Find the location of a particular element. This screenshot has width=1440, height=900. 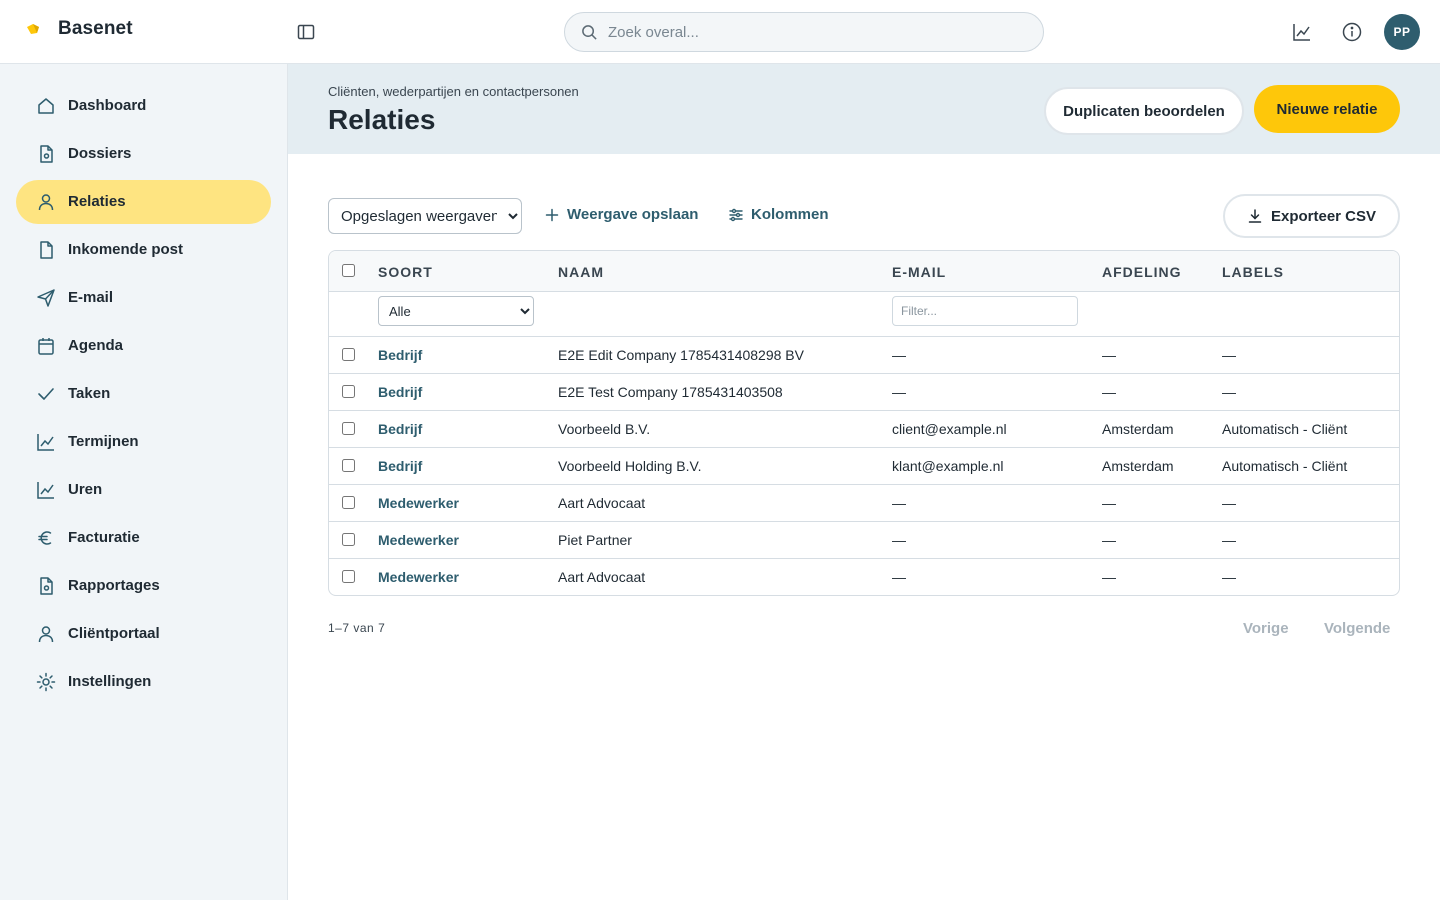

columns-label: Kolommen is located at coordinates (790, 214).